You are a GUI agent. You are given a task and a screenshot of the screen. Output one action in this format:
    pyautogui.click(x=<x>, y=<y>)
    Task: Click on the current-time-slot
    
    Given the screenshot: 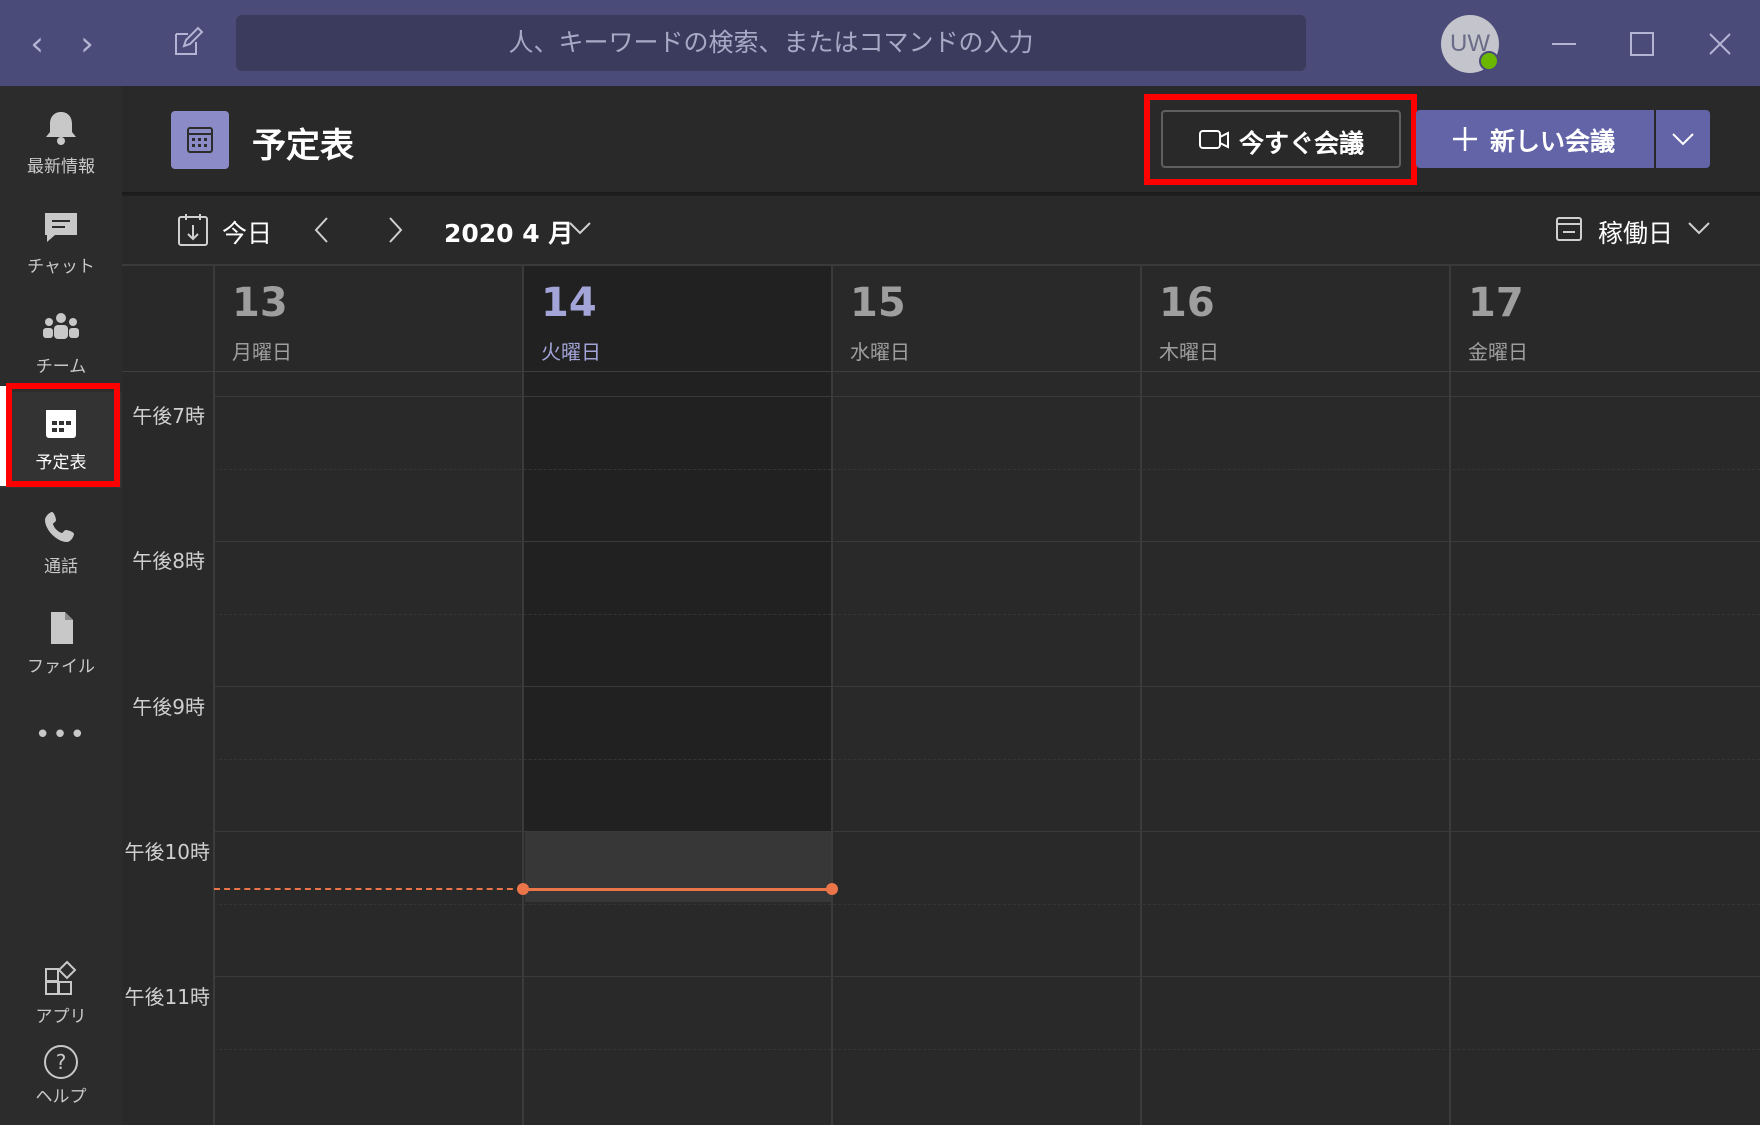 What is the action you would take?
    pyautogui.click(x=678, y=867)
    